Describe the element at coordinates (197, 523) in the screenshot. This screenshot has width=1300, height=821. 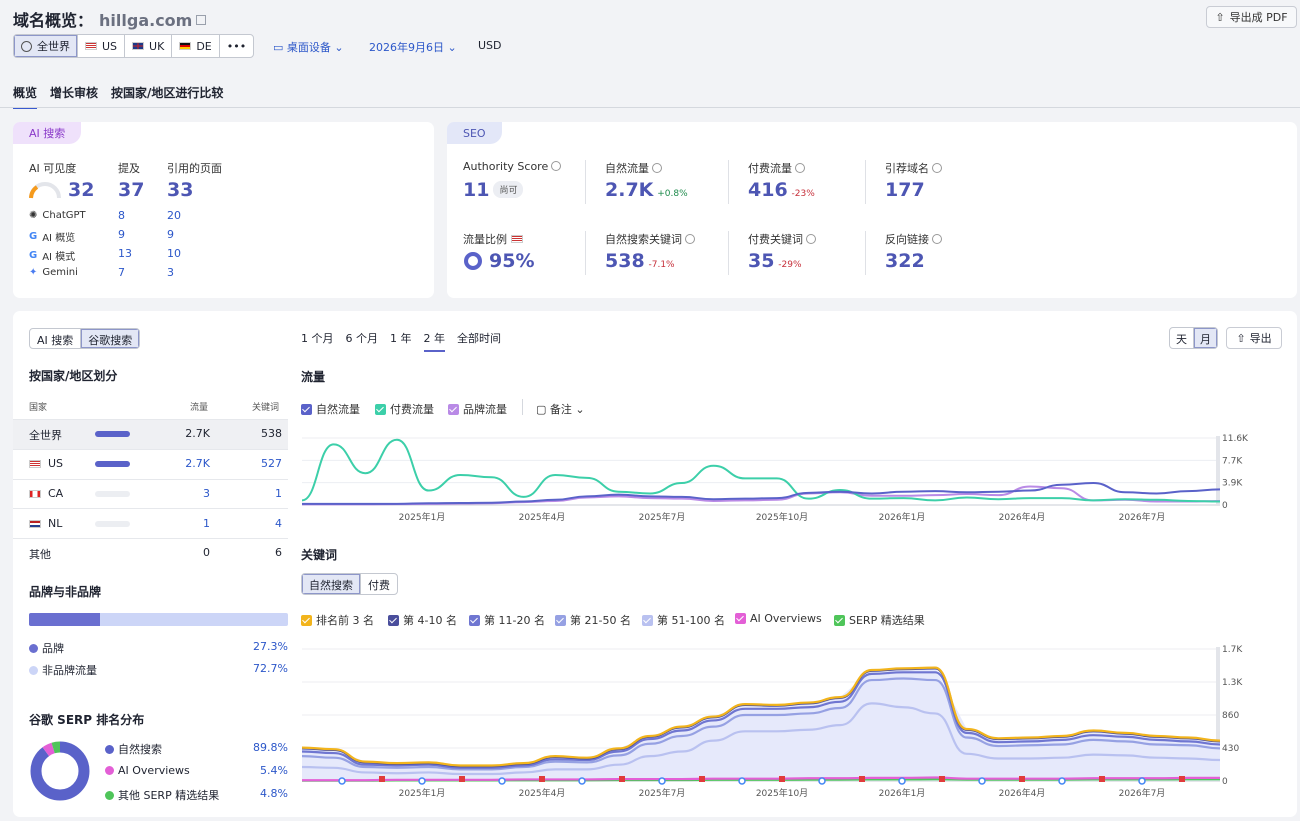
I see `country-traffic: 1` at that location.